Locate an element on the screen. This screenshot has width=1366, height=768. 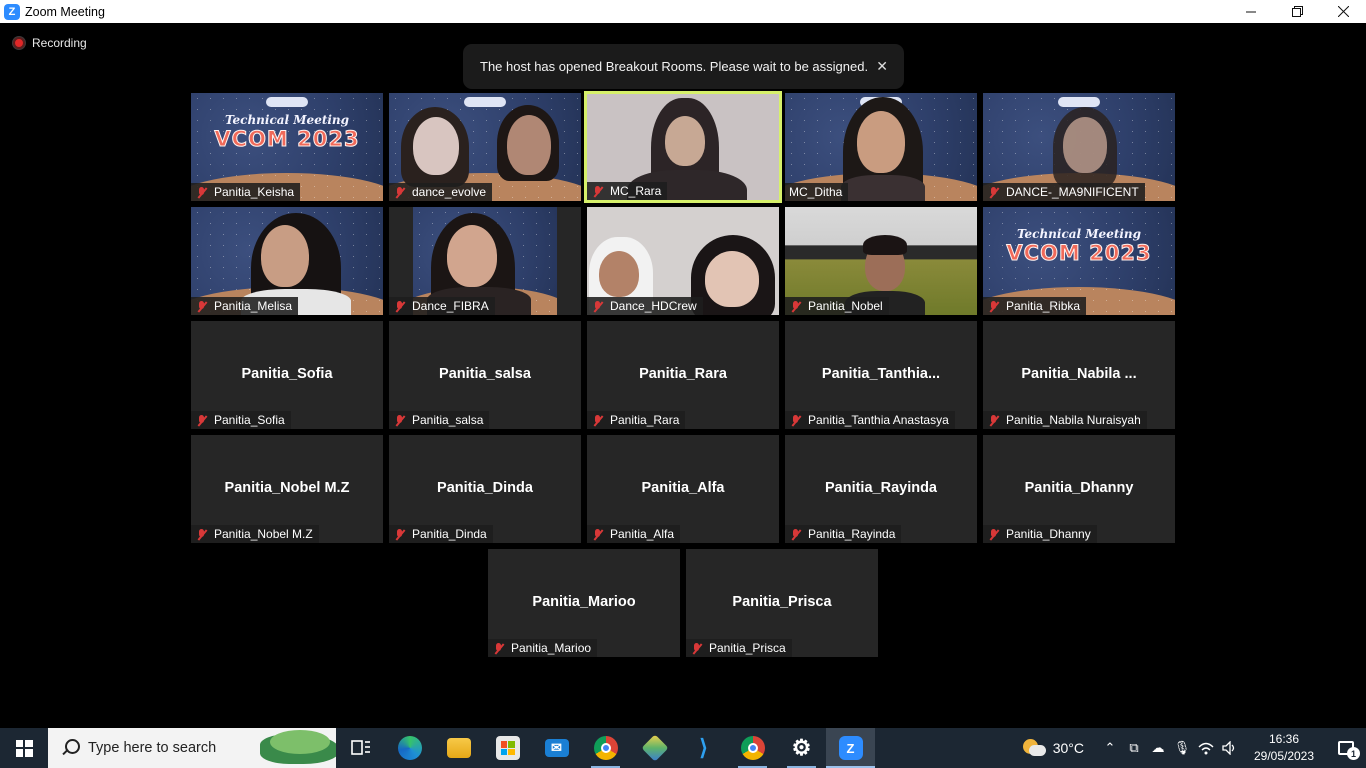
video-tile: Dance_FIBRA is located at coordinates (485, 261).